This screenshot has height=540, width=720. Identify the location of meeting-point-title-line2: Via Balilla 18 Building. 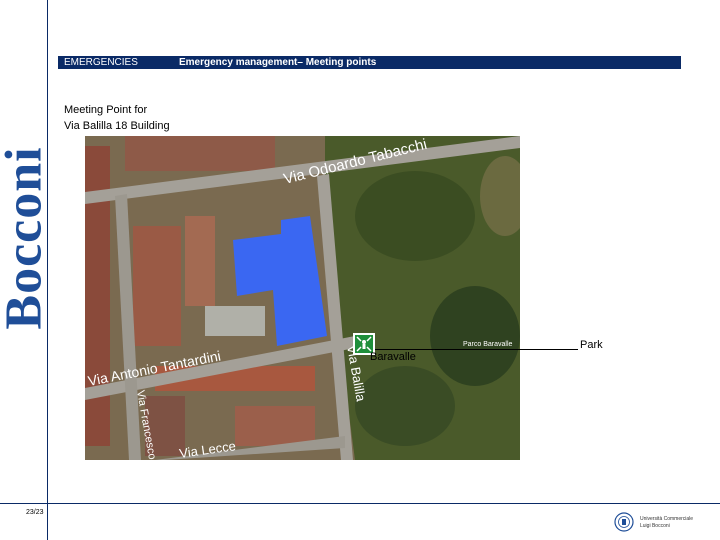
(117, 126).